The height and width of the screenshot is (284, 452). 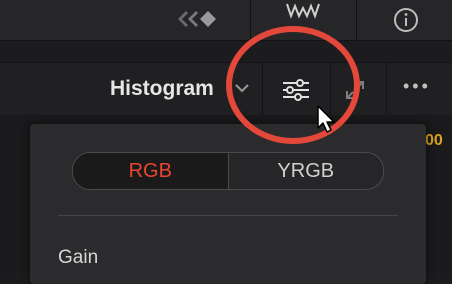 What do you see at coordinates (151, 171) in the screenshot?
I see `mode-rgb-button: RGB` at bounding box center [151, 171].